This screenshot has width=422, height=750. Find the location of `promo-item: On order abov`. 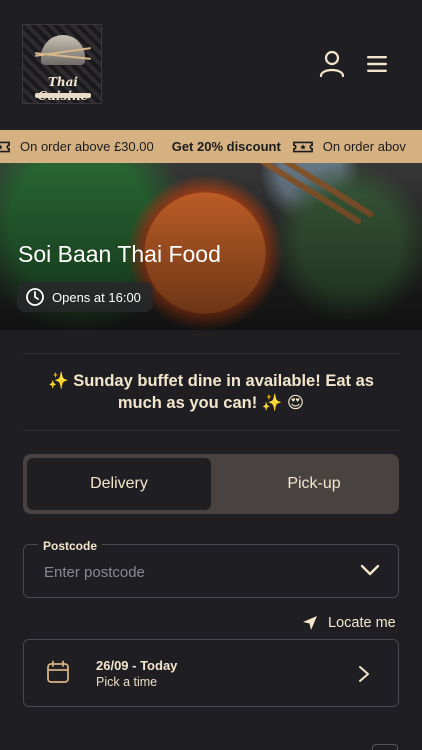

promo-item: On order abov is located at coordinates (349, 147).